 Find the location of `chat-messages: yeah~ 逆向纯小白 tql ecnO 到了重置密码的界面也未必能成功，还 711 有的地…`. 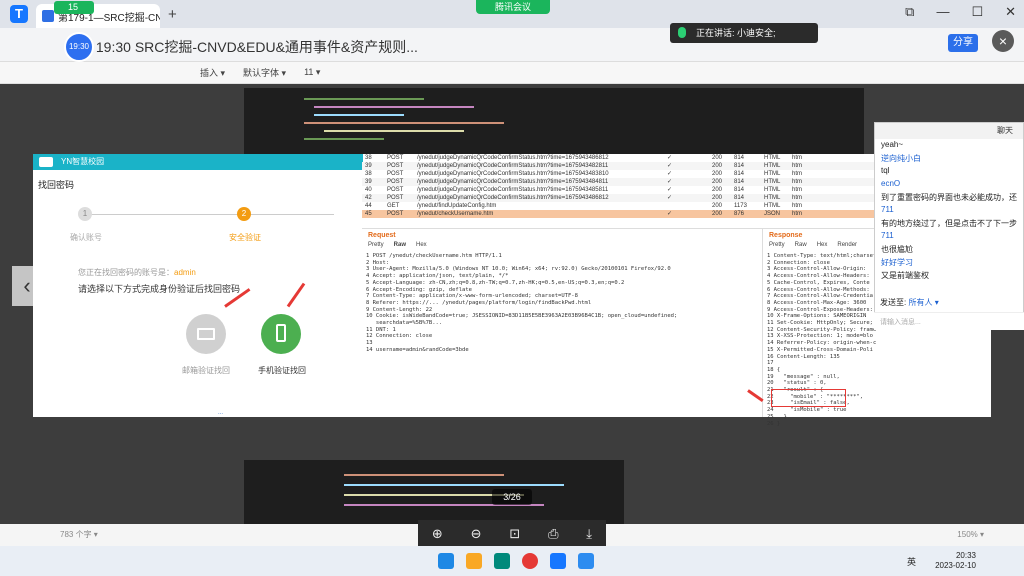

chat-messages: yeah~ 逆向纯小白 tql ecnO 到了重置密码的界面也未必能成功，还 711 有的地… is located at coordinates (949, 210).